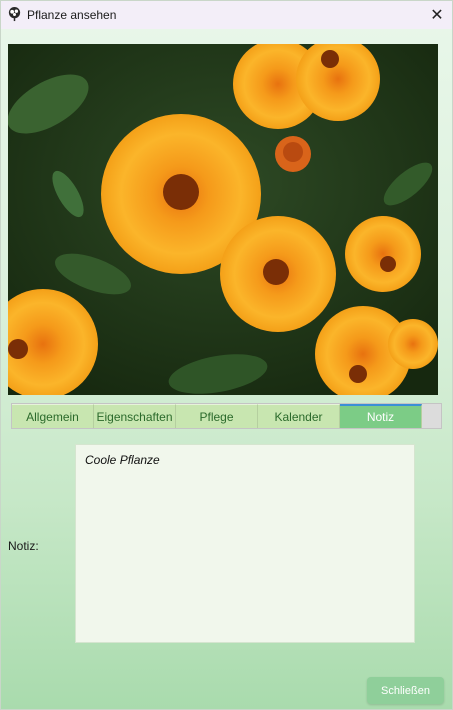 The width and height of the screenshot is (453, 710). I want to click on close-button: Schließen, so click(405, 690).